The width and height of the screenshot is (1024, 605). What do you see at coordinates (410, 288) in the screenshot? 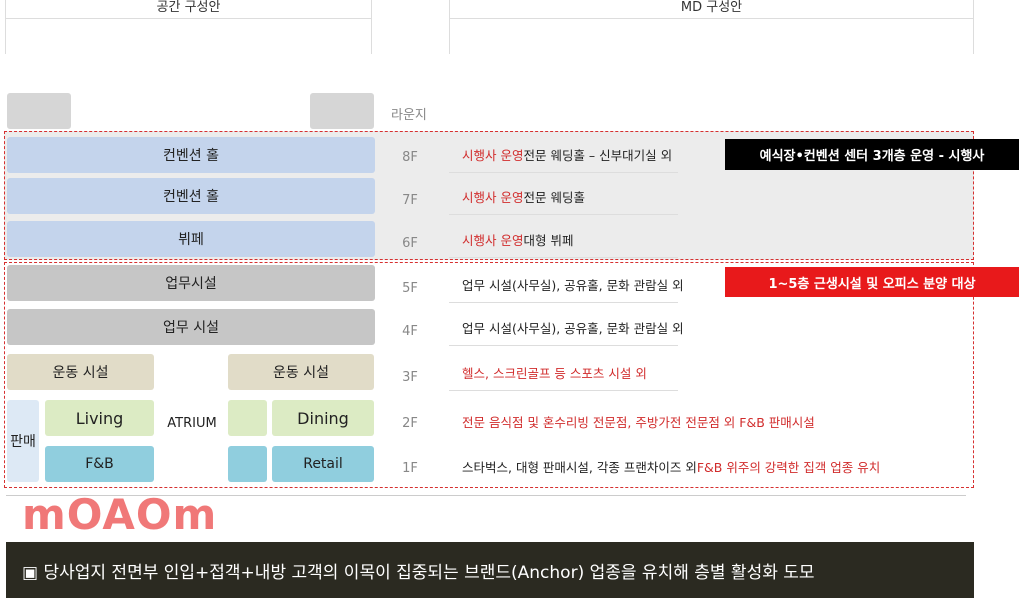
I see `floor-label-5f: 5F` at bounding box center [410, 288].